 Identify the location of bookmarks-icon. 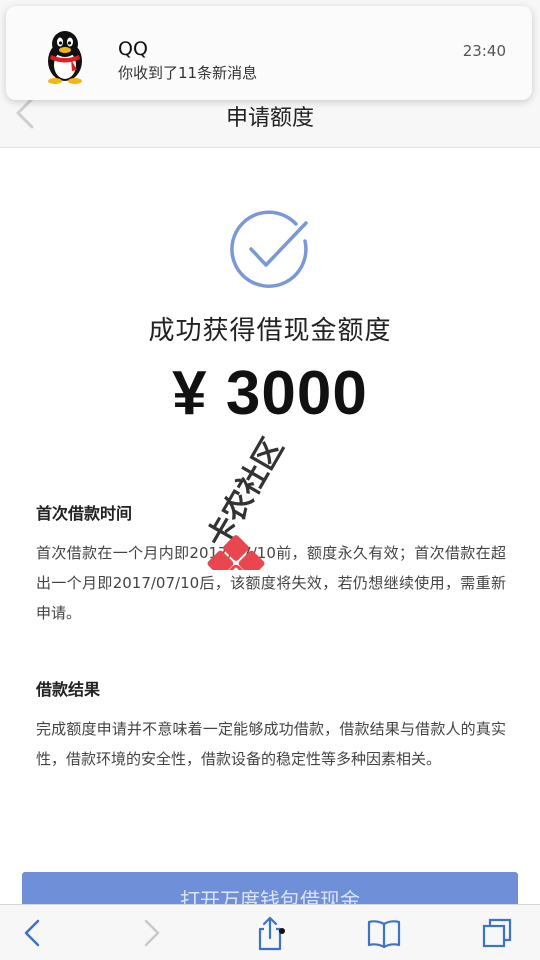
(384, 933).